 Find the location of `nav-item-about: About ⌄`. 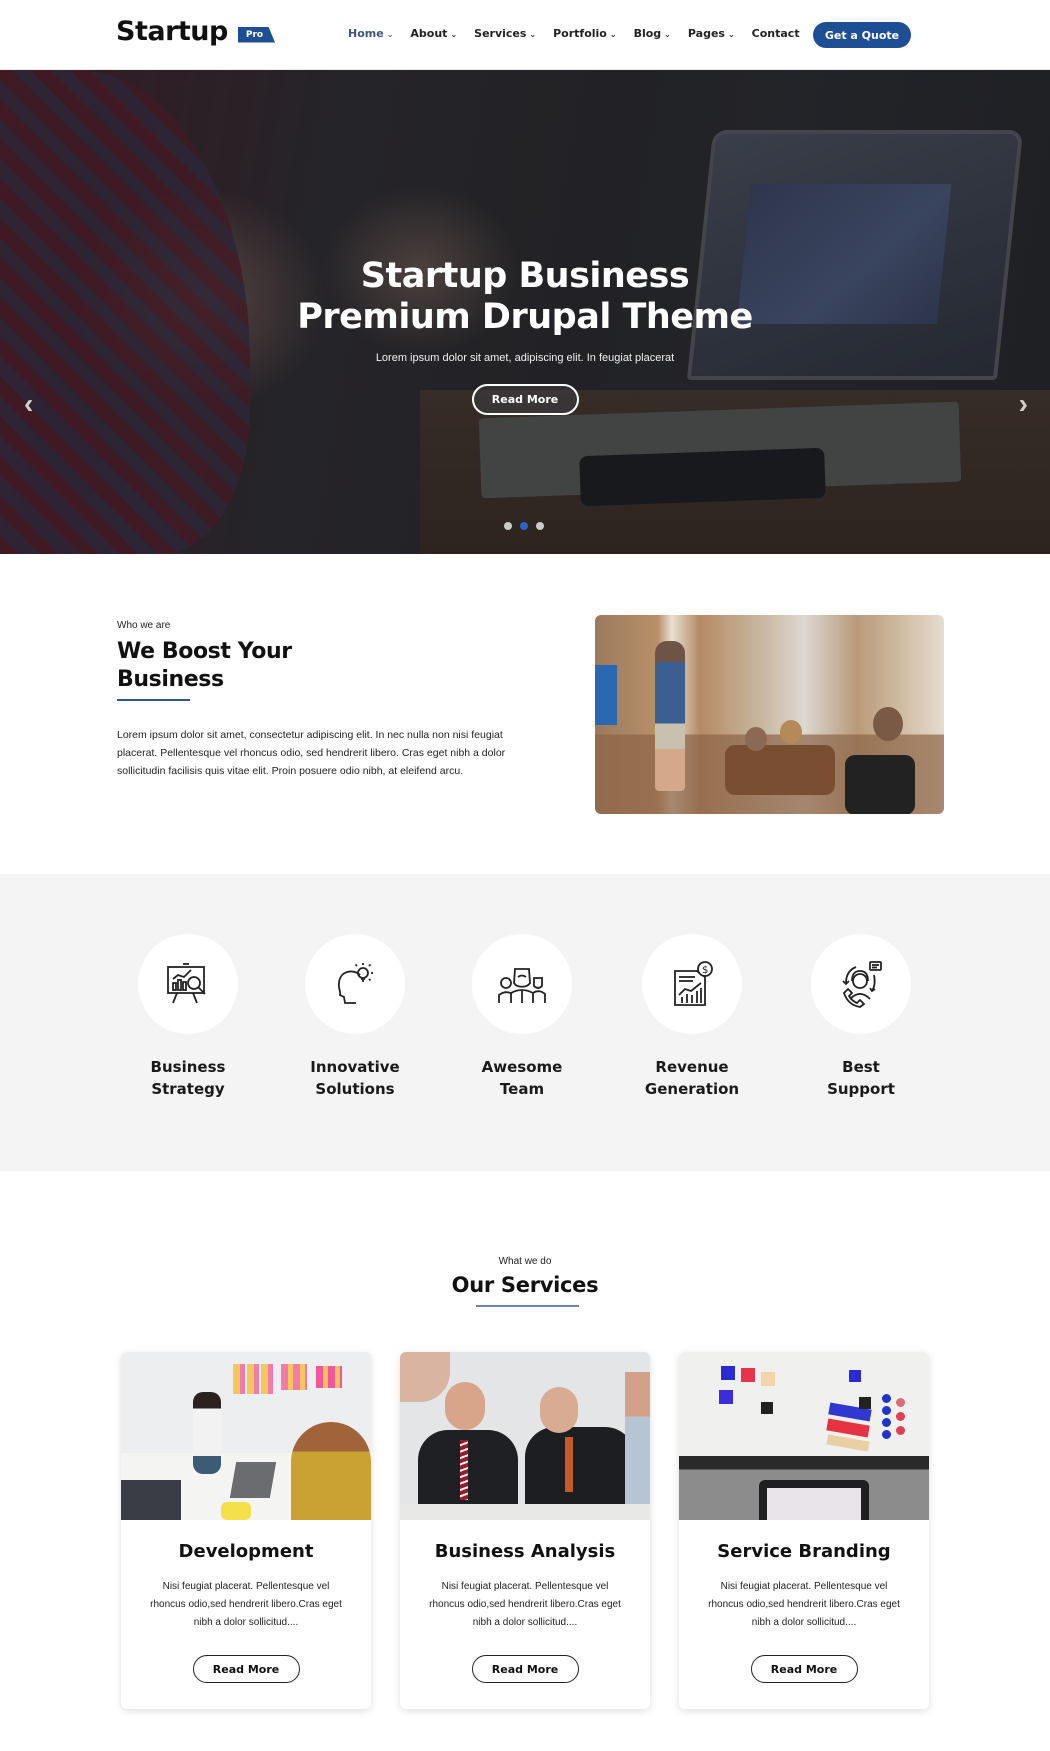

nav-item-about: About ⌄ is located at coordinates (433, 33).